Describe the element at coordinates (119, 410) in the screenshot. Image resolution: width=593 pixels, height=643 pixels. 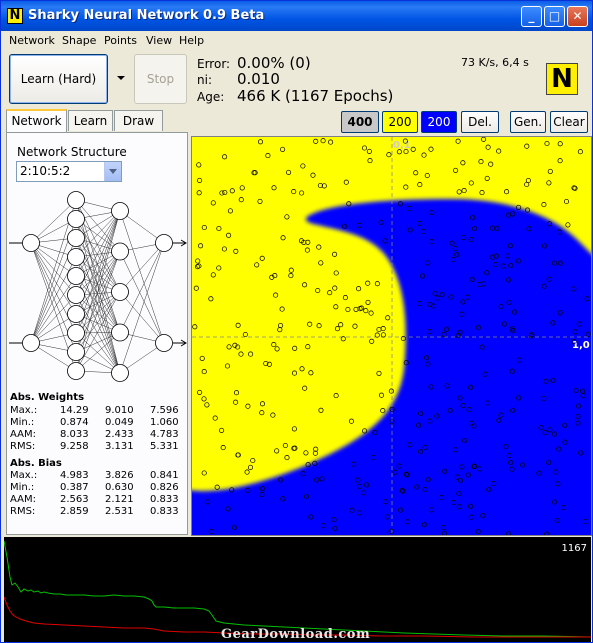
I see `abs-weights-value: 9.010` at that location.